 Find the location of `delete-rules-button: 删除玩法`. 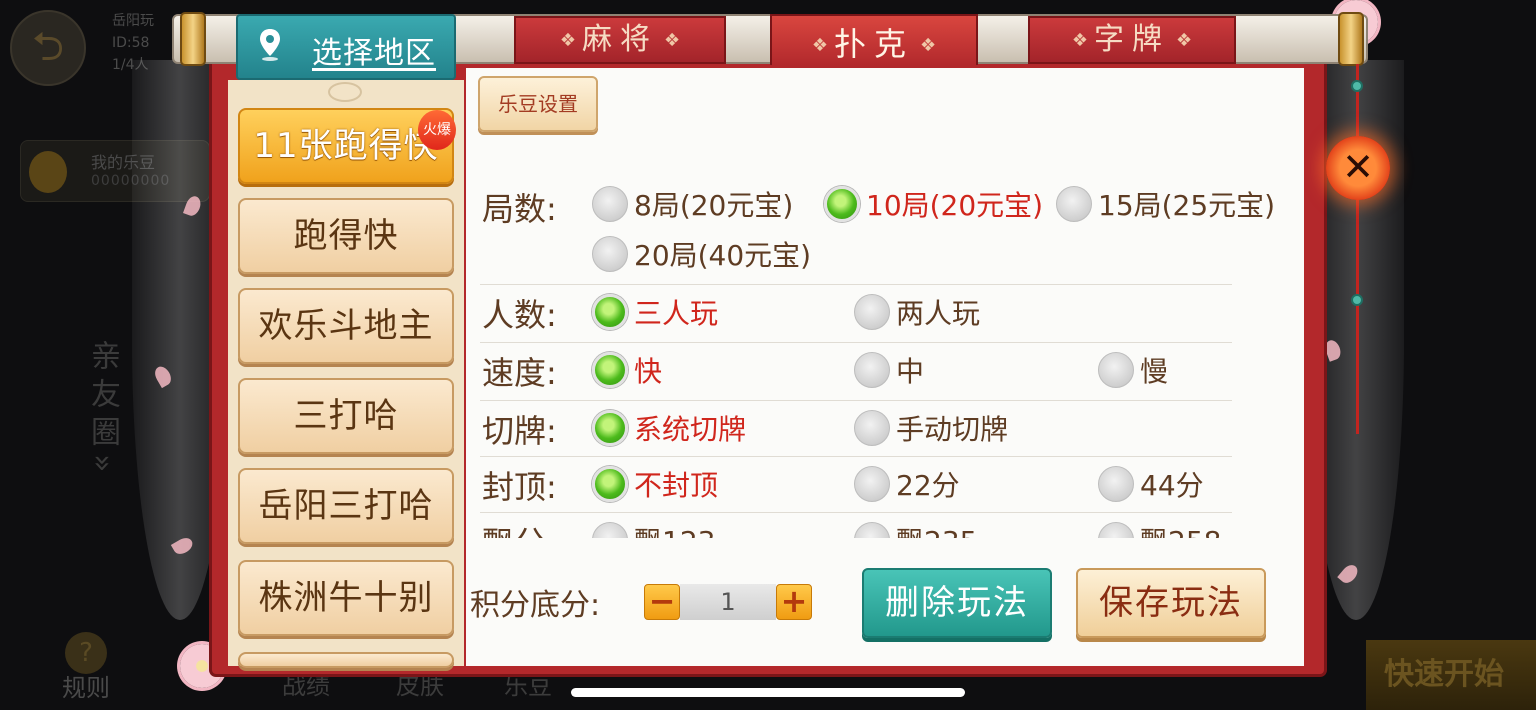

delete-rules-button: 删除玩法 is located at coordinates (957, 603).